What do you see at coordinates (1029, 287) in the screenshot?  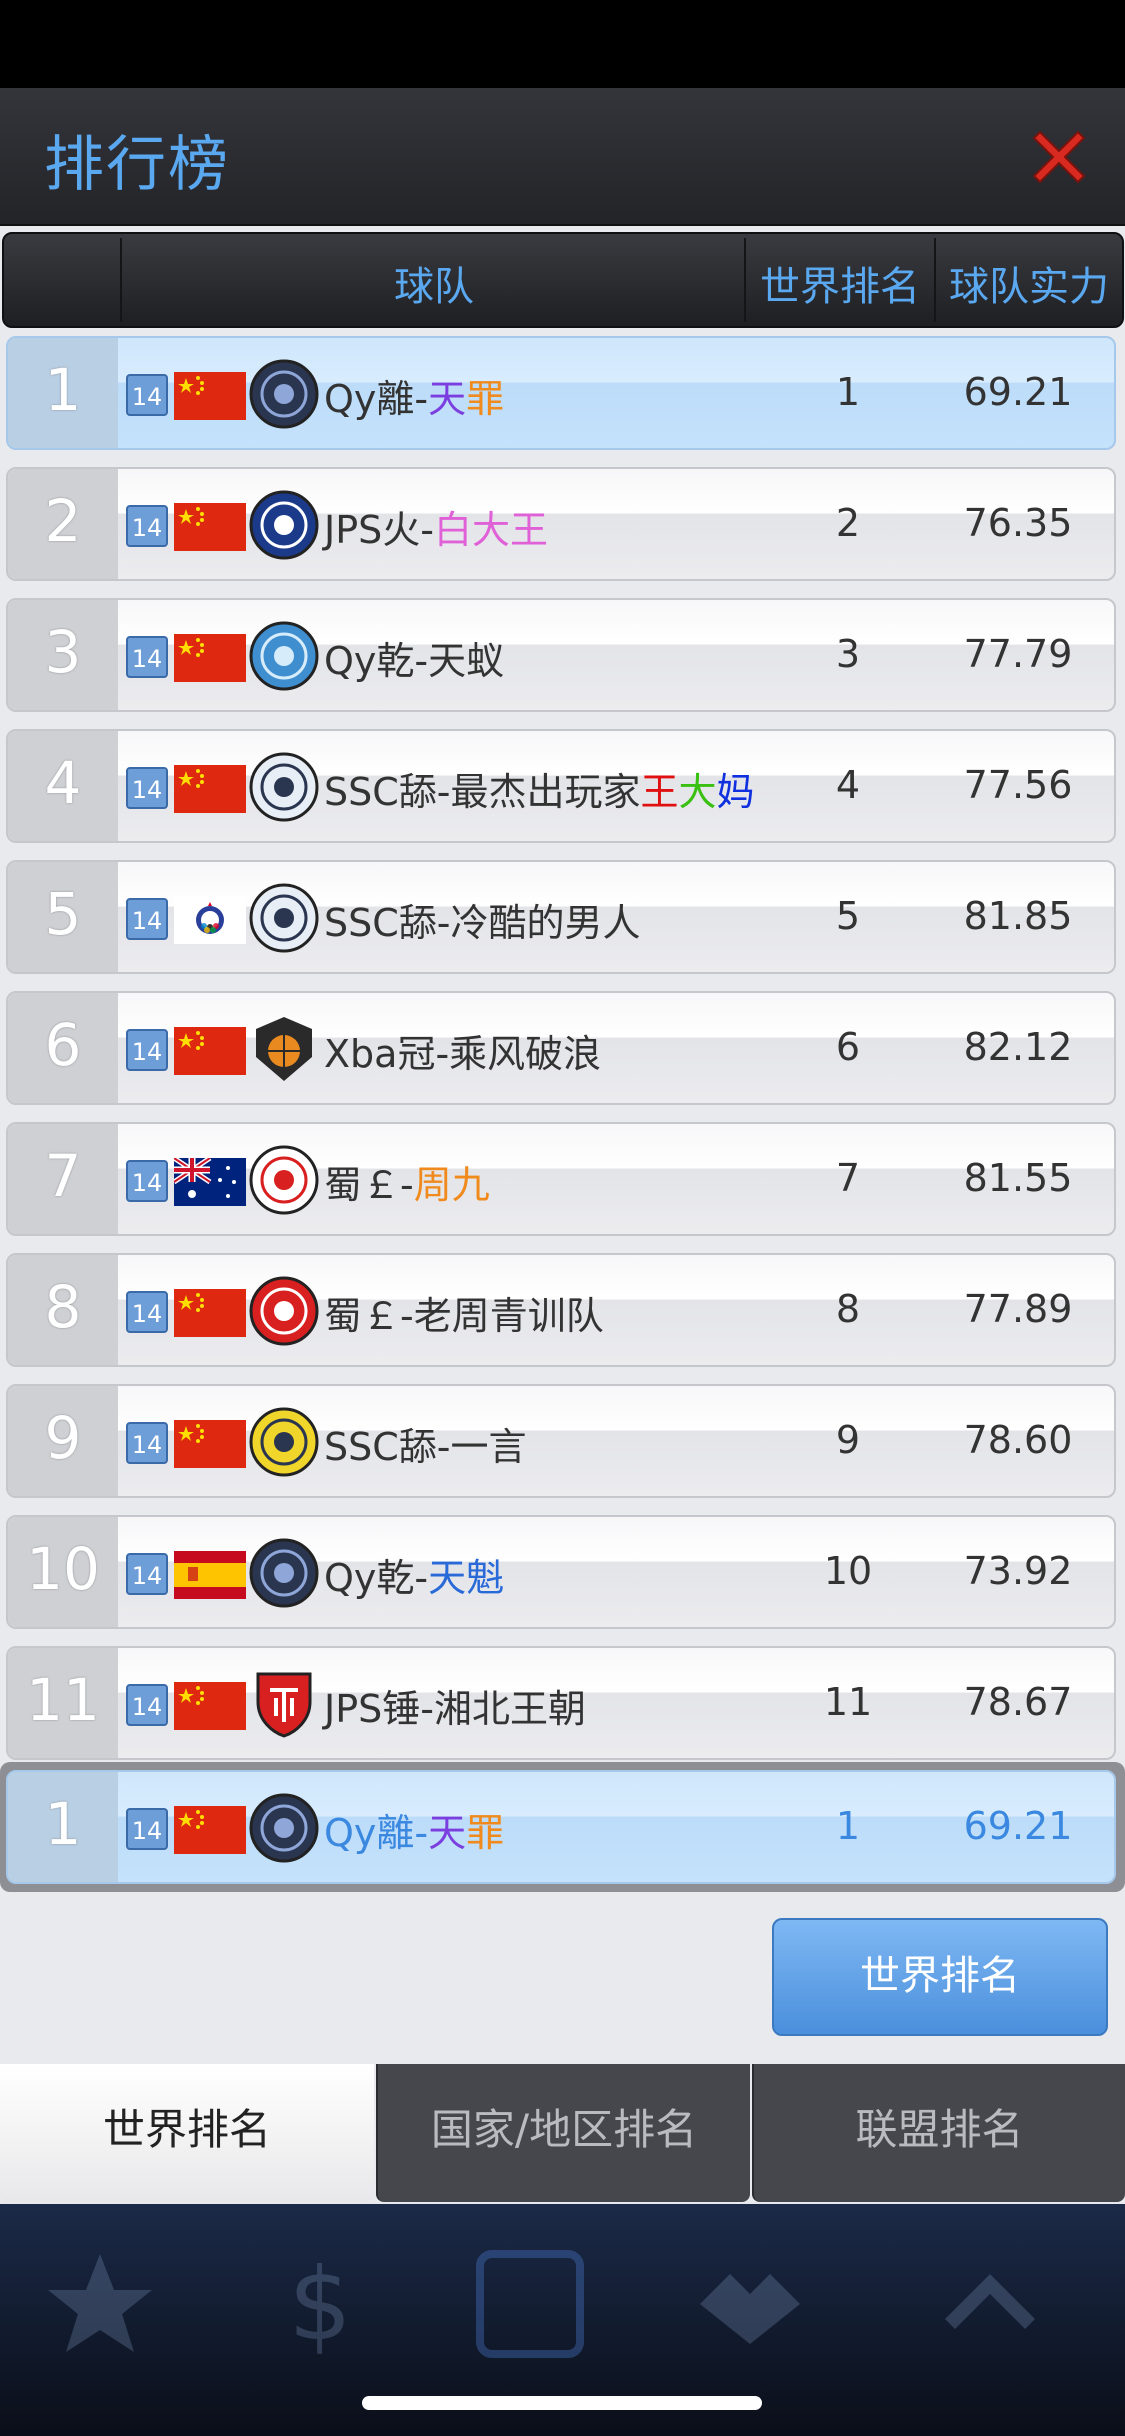 I see `header-strength: 球队实力` at bounding box center [1029, 287].